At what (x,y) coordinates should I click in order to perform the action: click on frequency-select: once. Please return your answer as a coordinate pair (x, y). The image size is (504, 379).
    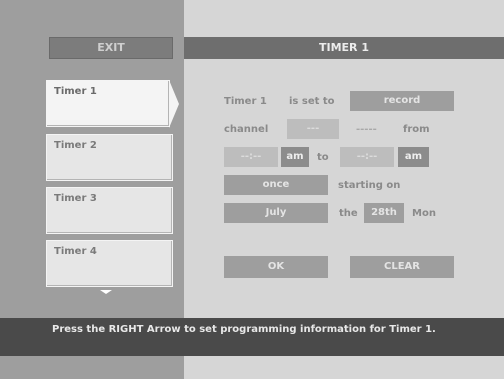
    Looking at the image, I should click on (276, 185).